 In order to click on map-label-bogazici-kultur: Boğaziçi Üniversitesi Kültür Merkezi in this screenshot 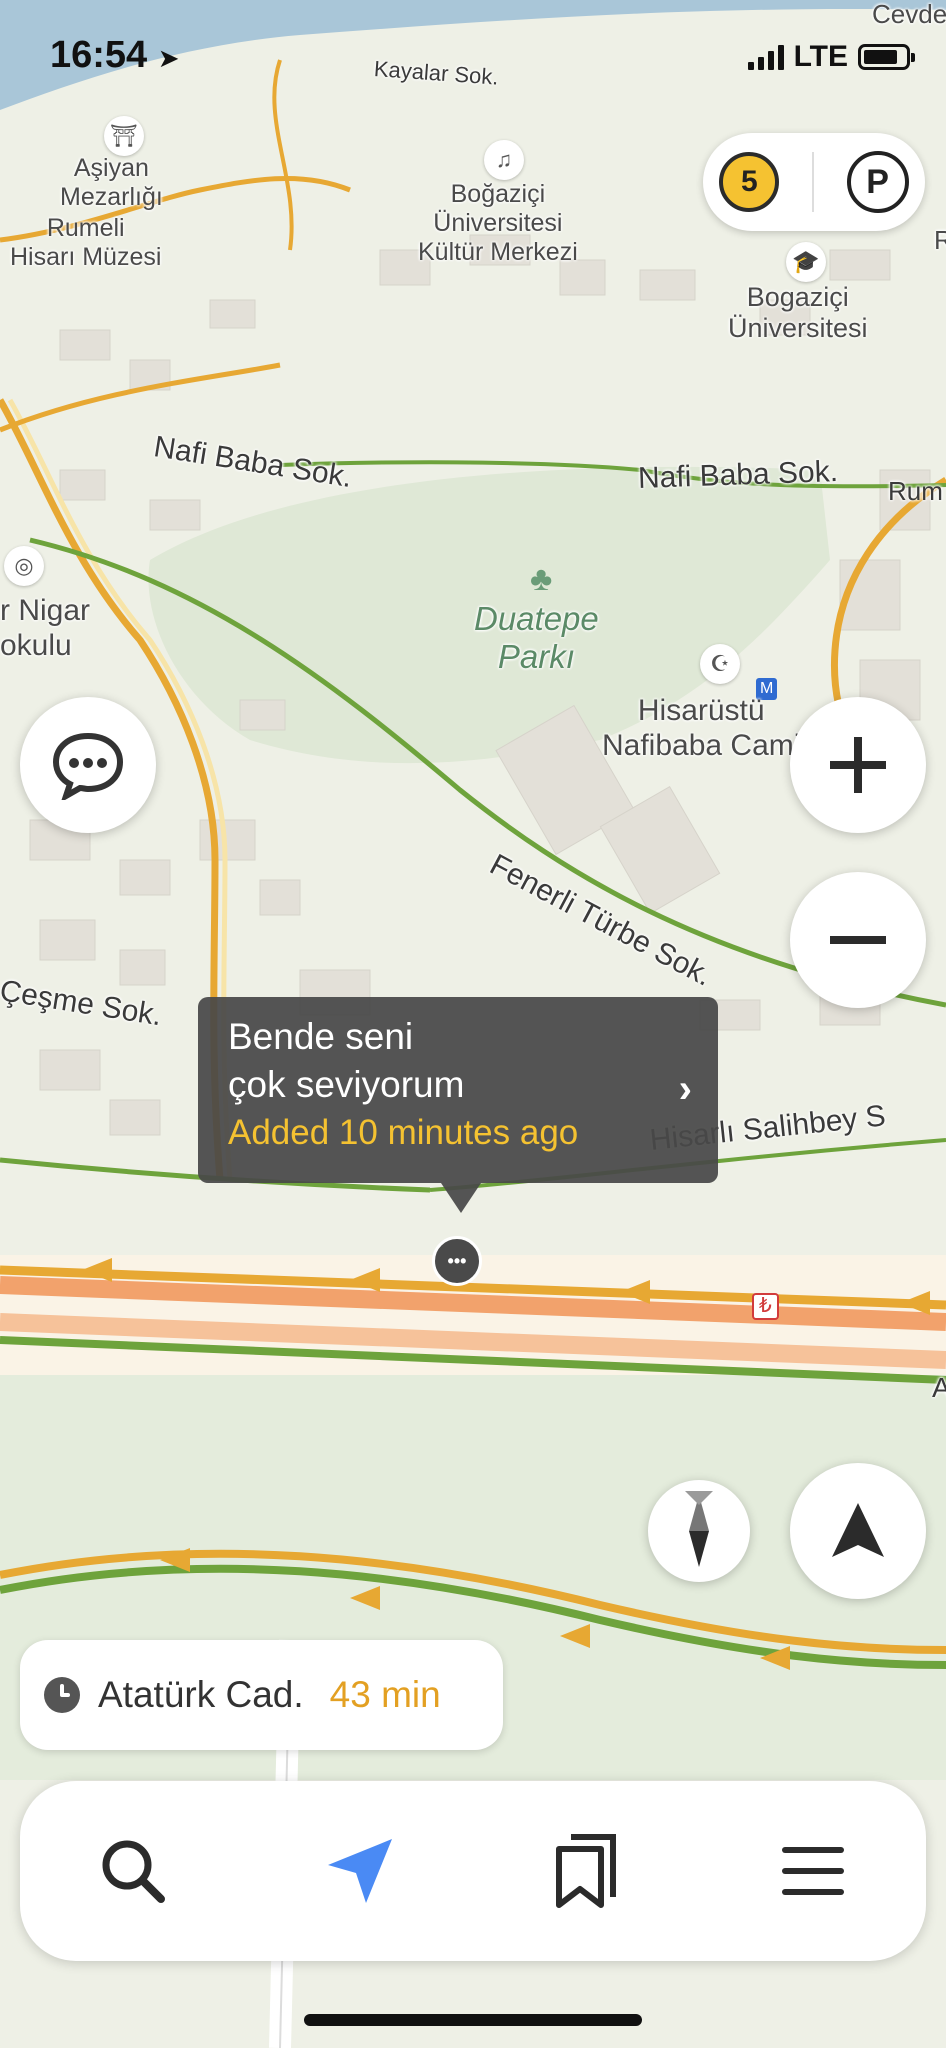, I will do `click(498, 223)`.